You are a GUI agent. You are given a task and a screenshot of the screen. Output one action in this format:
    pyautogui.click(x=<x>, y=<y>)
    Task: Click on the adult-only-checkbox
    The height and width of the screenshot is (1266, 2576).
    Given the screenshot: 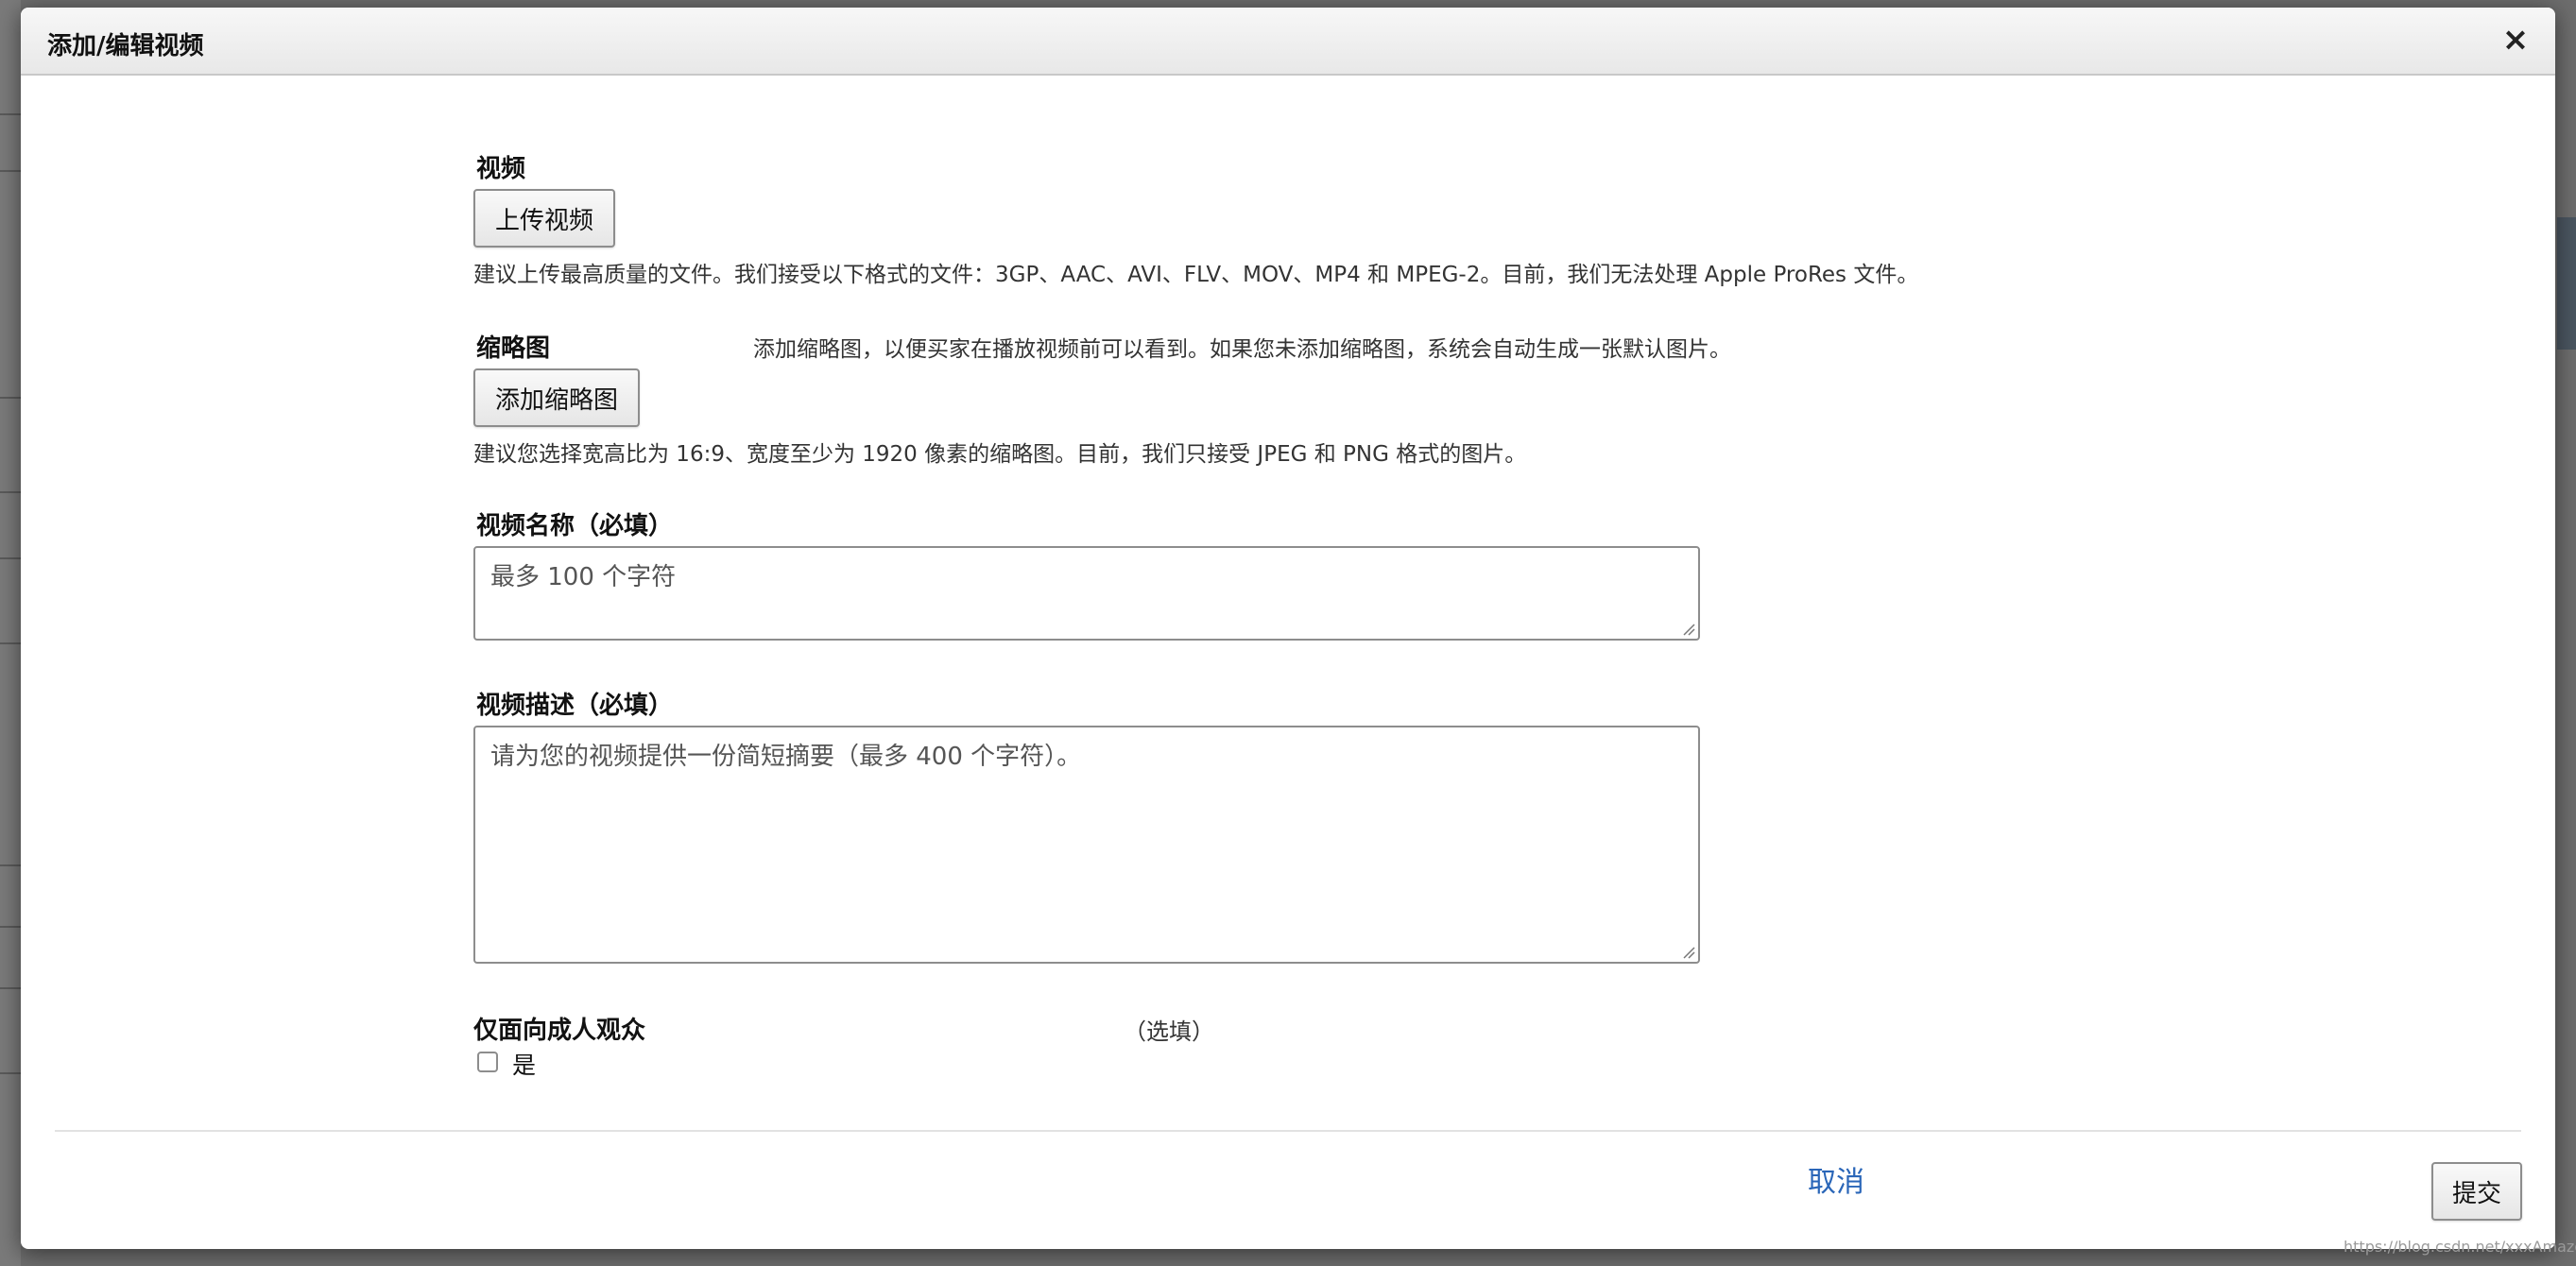 What is the action you would take?
    pyautogui.click(x=487, y=1062)
    